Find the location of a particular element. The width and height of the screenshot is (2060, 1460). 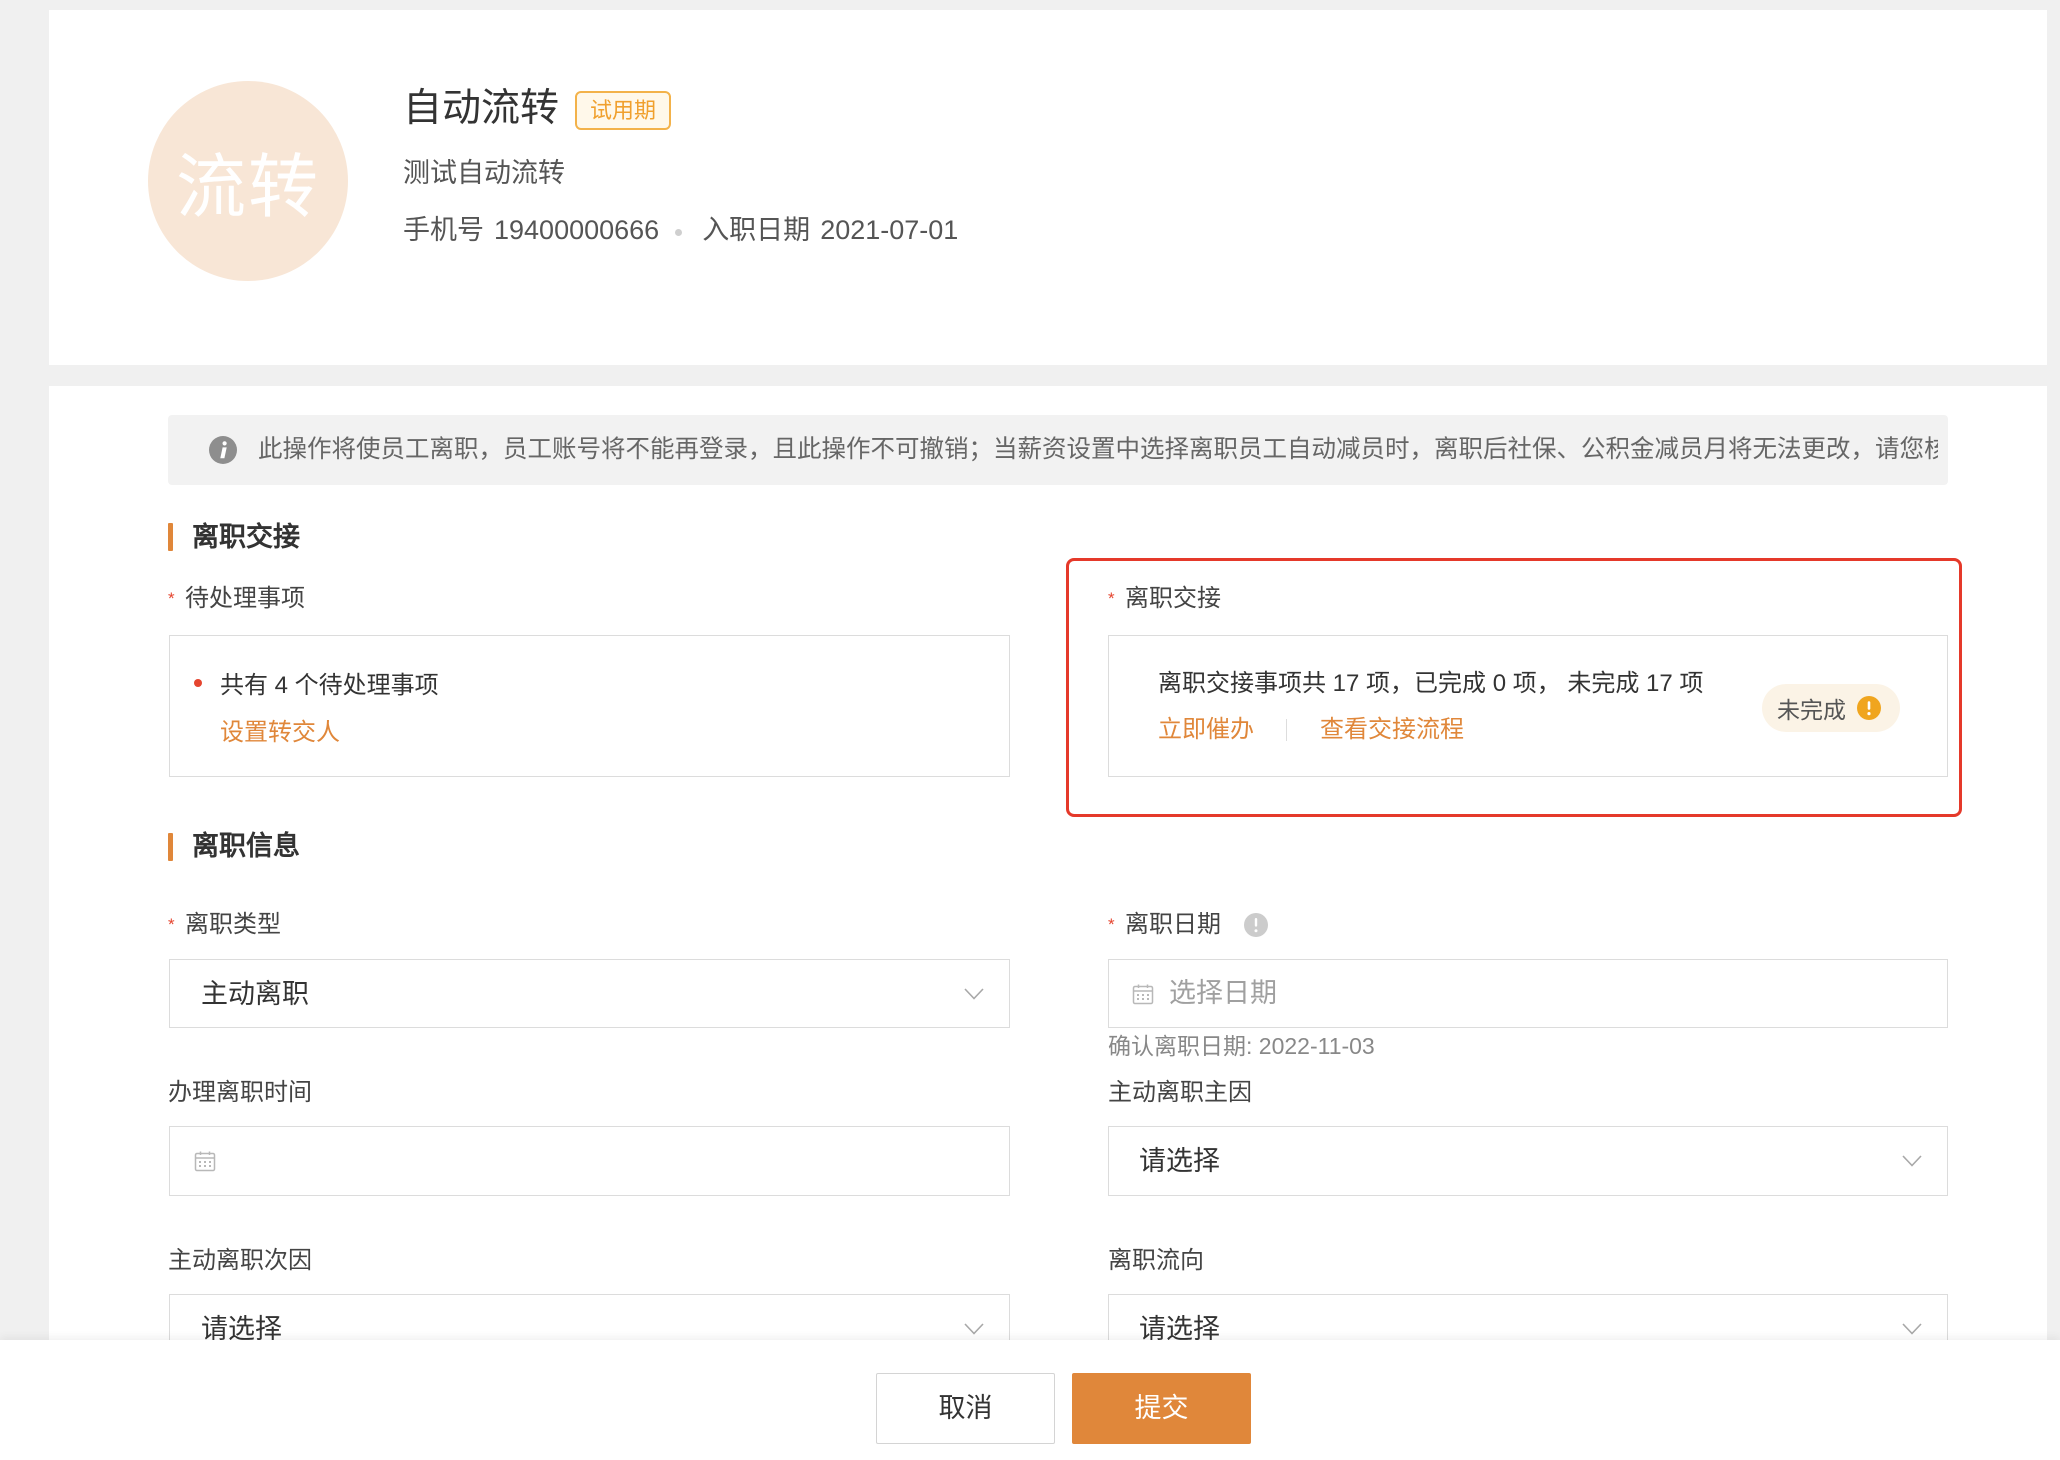

section-title-info: 离职信息 is located at coordinates (246, 846).